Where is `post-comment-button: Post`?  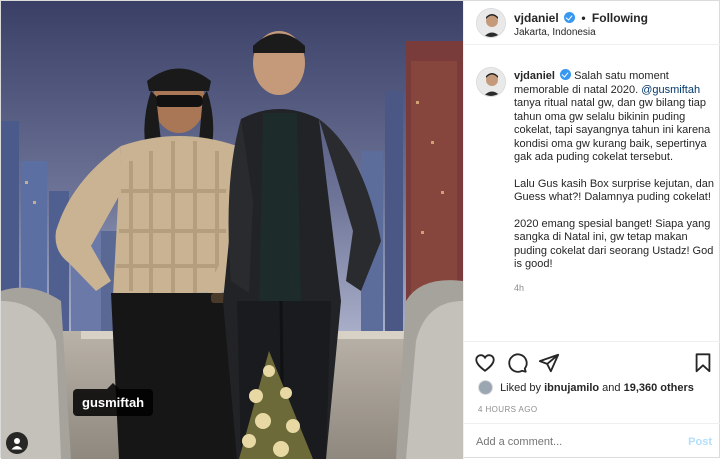
post-comment-button: Post is located at coordinates (700, 442).